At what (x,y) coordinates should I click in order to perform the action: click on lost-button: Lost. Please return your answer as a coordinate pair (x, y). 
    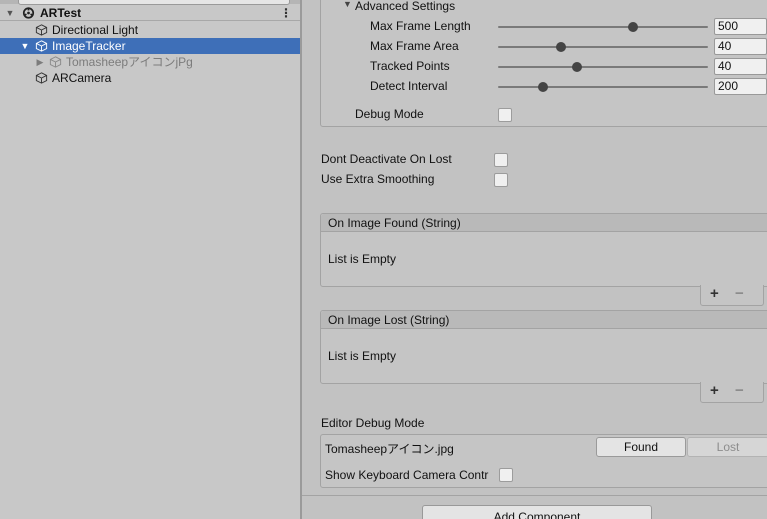
    Looking at the image, I should click on (727, 447).